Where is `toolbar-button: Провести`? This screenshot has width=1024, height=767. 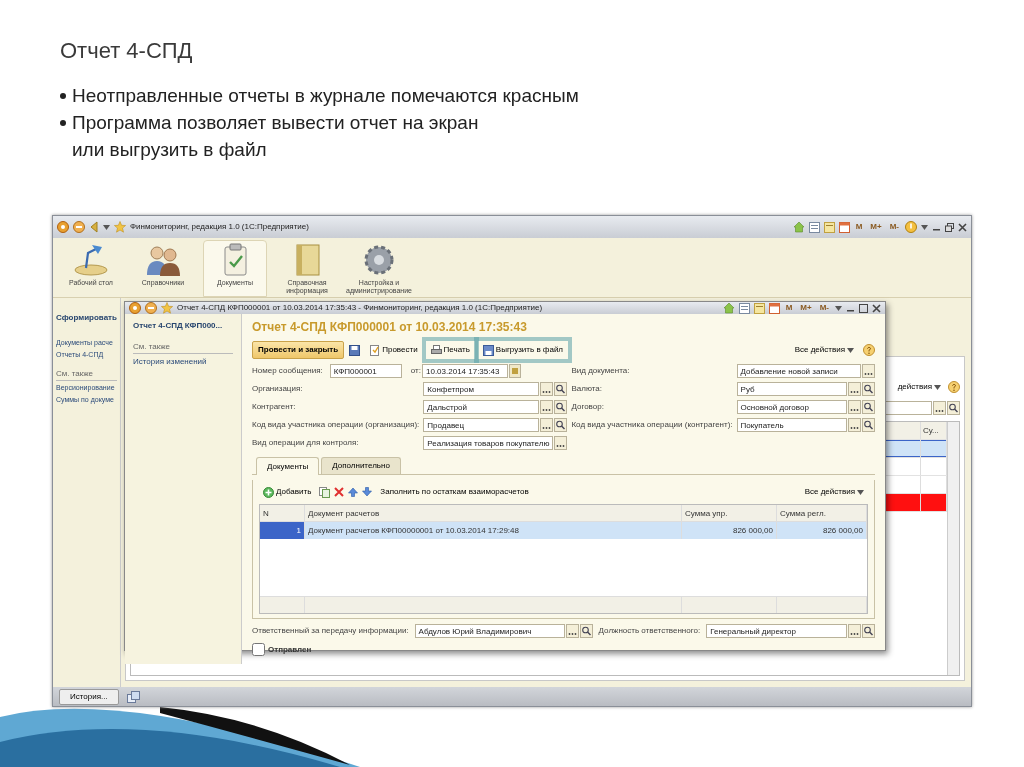
toolbar-button: Провести is located at coordinates (393, 350).